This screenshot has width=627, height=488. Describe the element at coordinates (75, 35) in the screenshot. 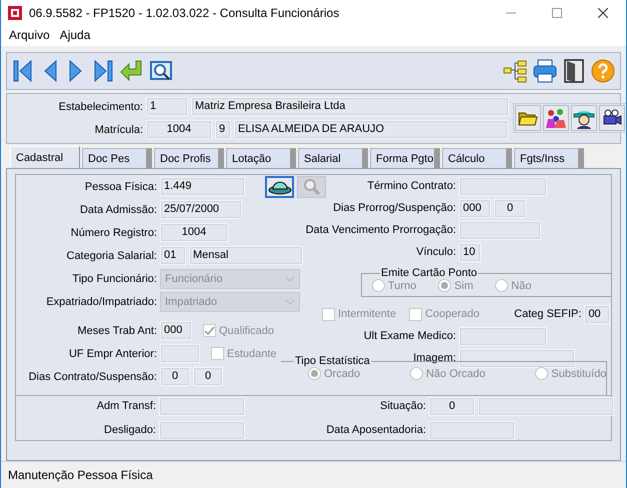

I see `menu-item: Ajuda` at that location.